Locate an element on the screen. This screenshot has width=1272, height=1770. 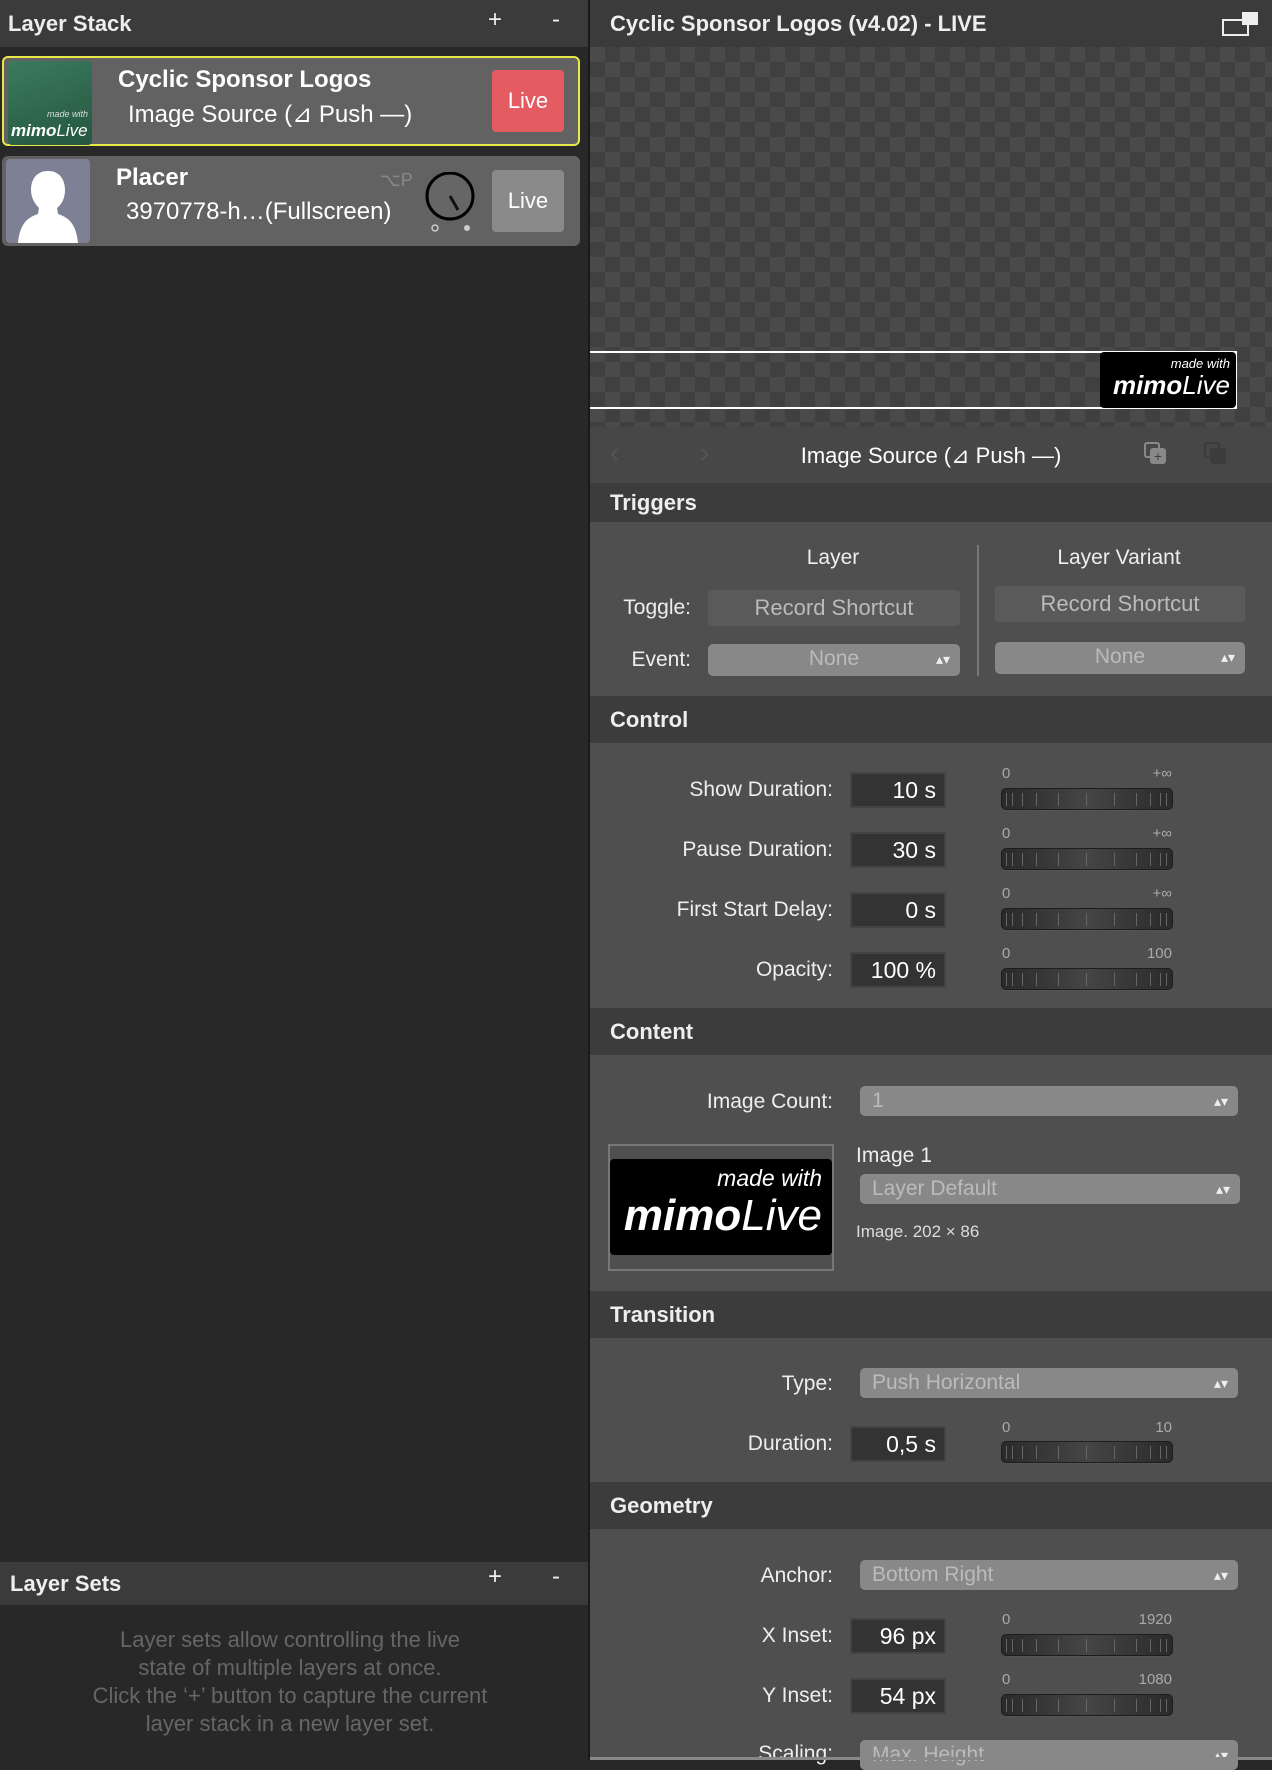
scaling-label: Scaling: is located at coordinates (795, 1753).